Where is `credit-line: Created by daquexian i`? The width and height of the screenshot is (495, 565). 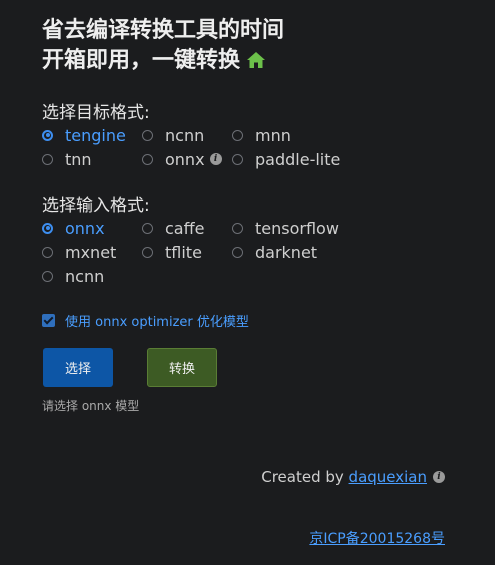 credit-line: Created by daquexian i is located at coordinates (353, 477).